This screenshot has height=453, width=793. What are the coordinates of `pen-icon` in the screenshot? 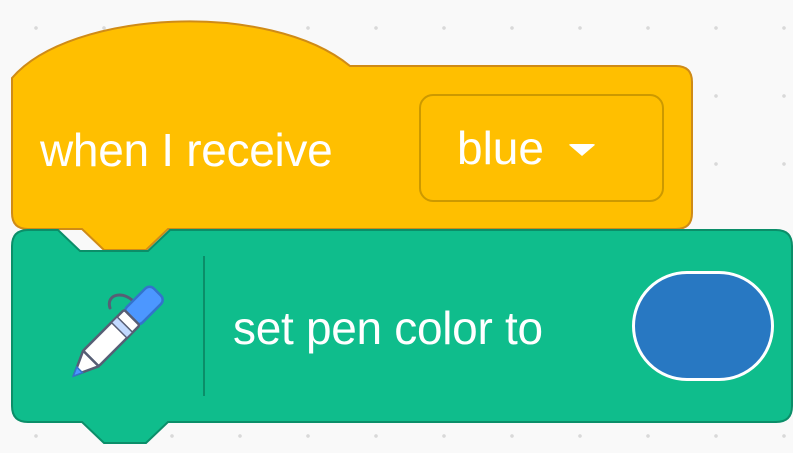 It's located at (117, 331).